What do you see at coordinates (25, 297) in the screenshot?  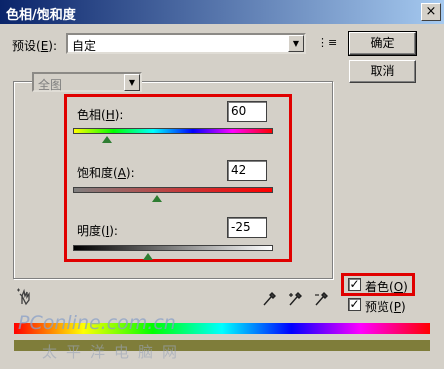 I see `adjust-hand-icon` at bounding box center [25, 297].